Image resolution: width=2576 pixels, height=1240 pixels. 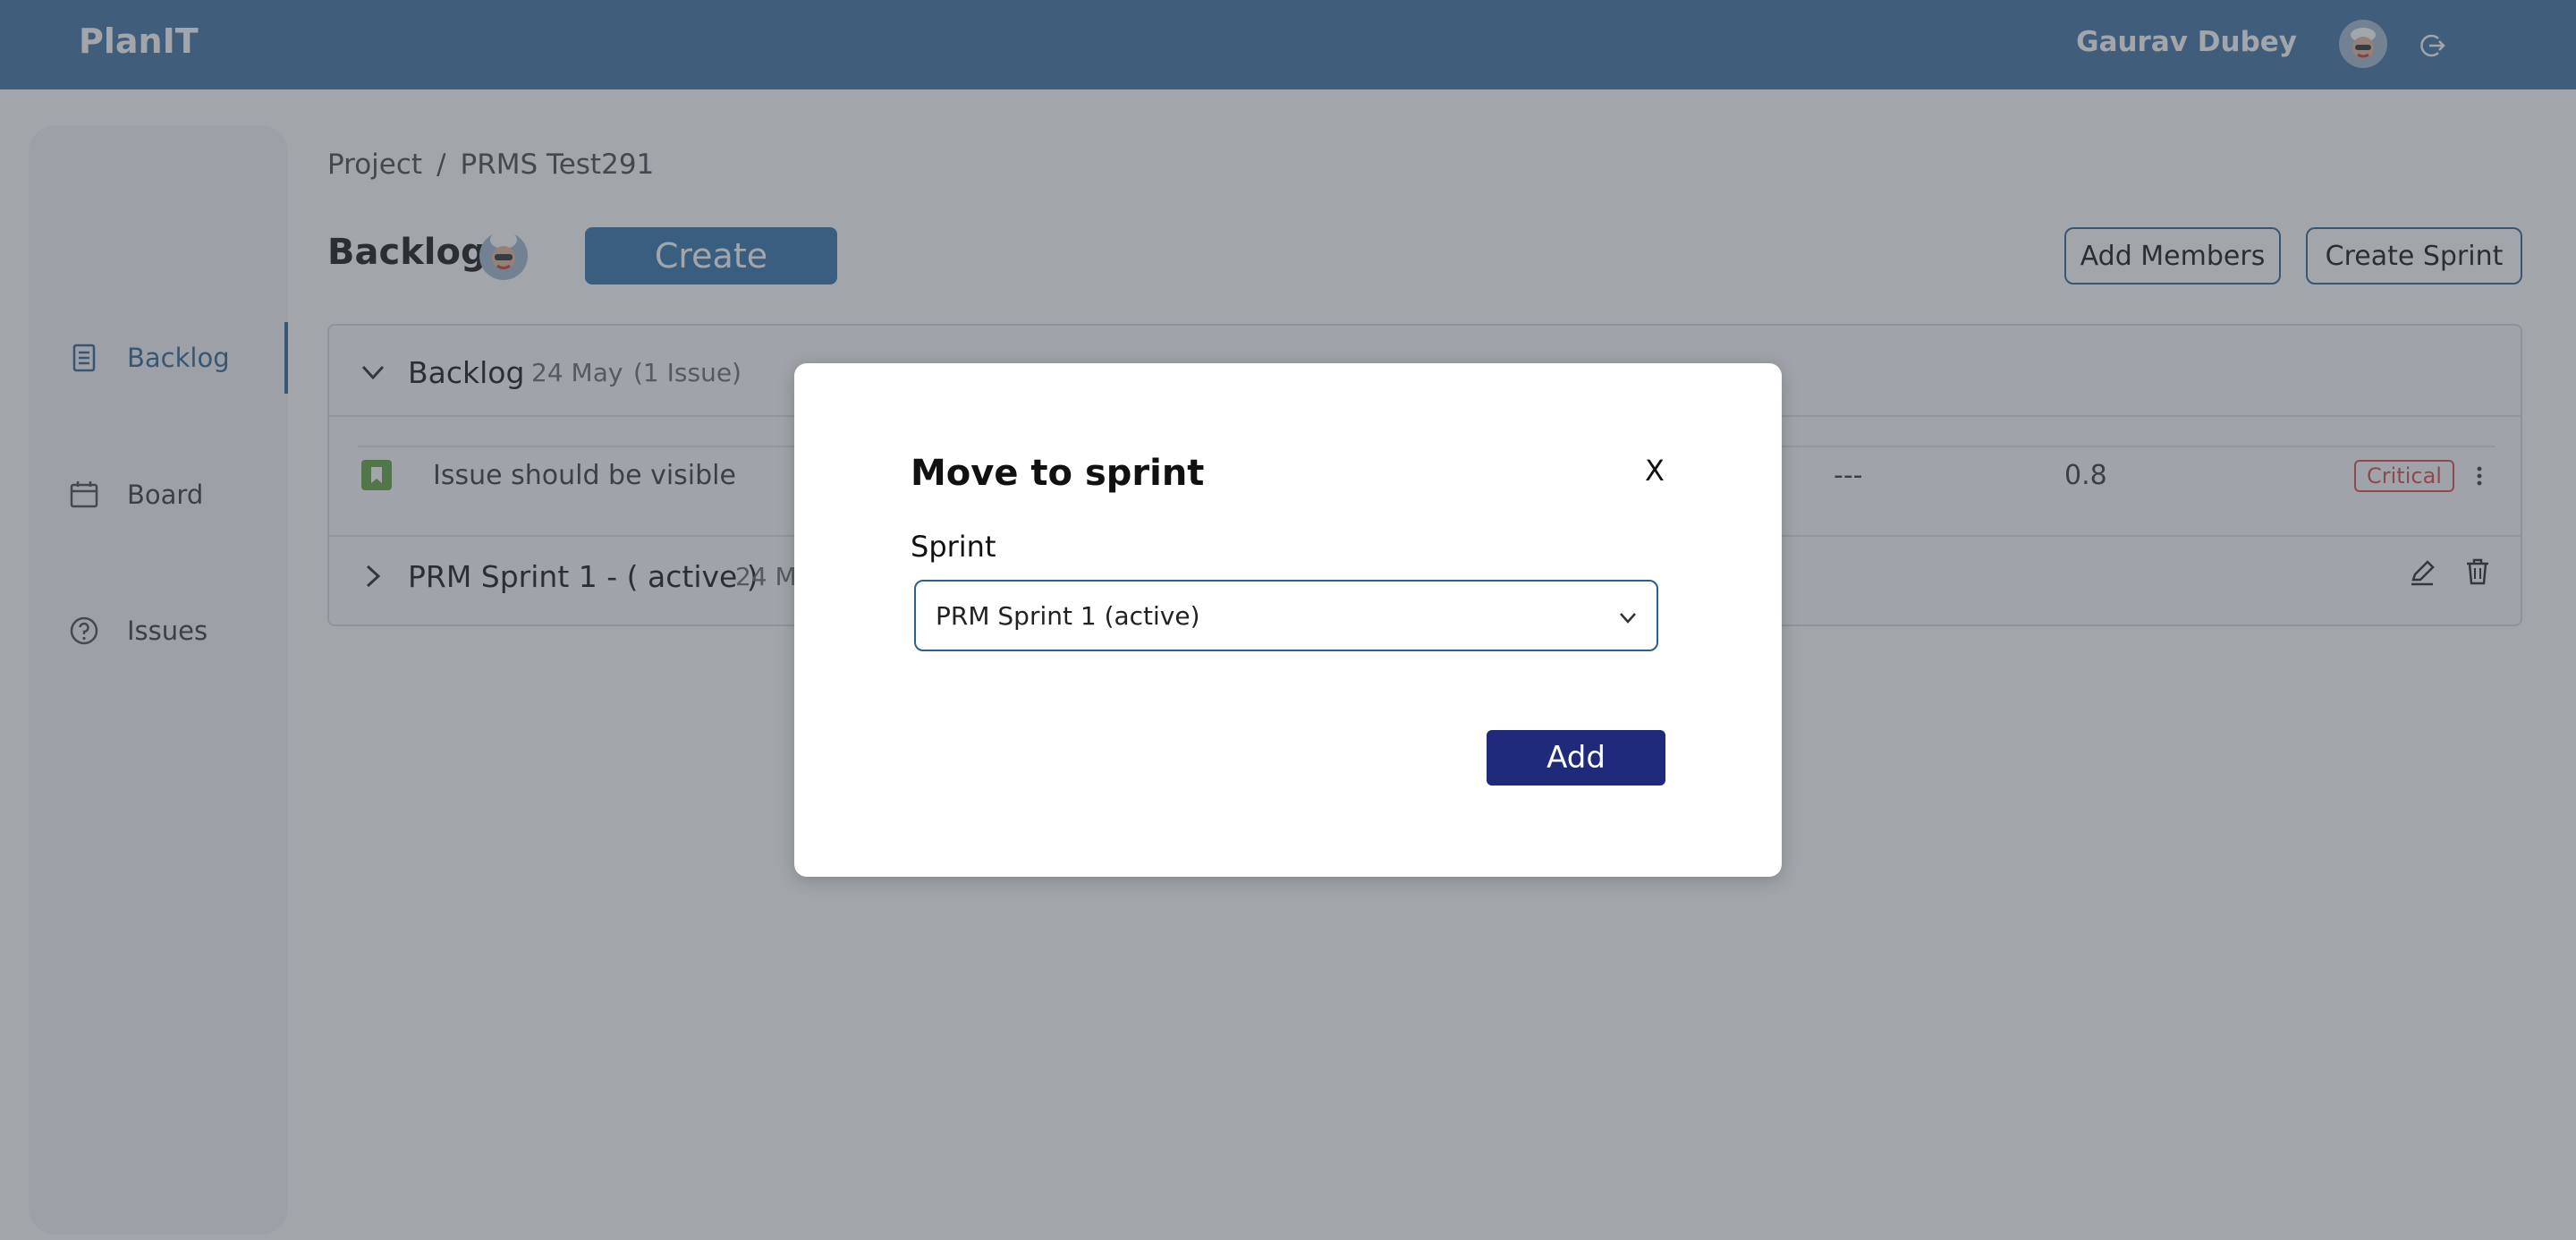 I want to click on chevron-down-icon, so click(x=1627, y=617).